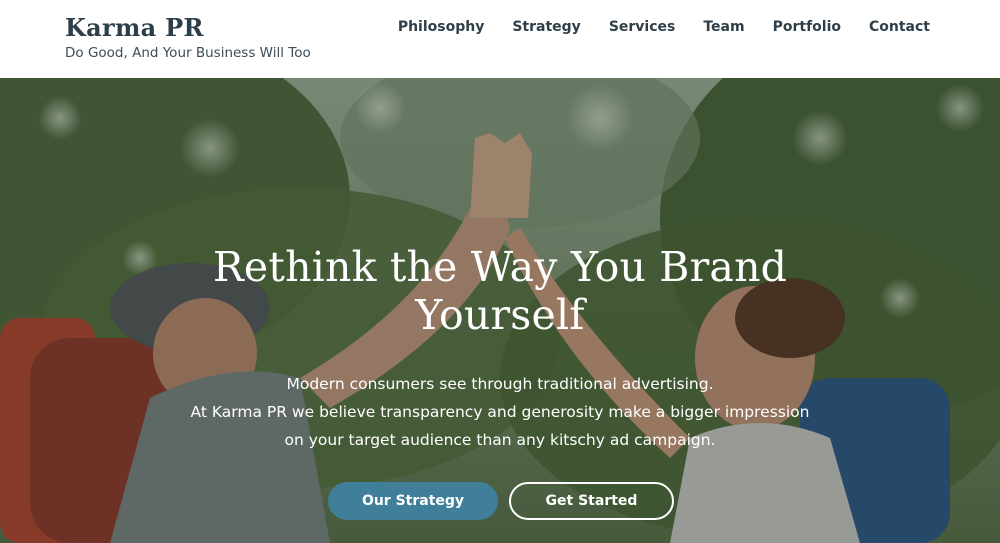 This screenshot has height=543, width=1000. Describe the element at coordinates (188, 28) in the screenshot. I see `site-title: Karma PR` at that location.